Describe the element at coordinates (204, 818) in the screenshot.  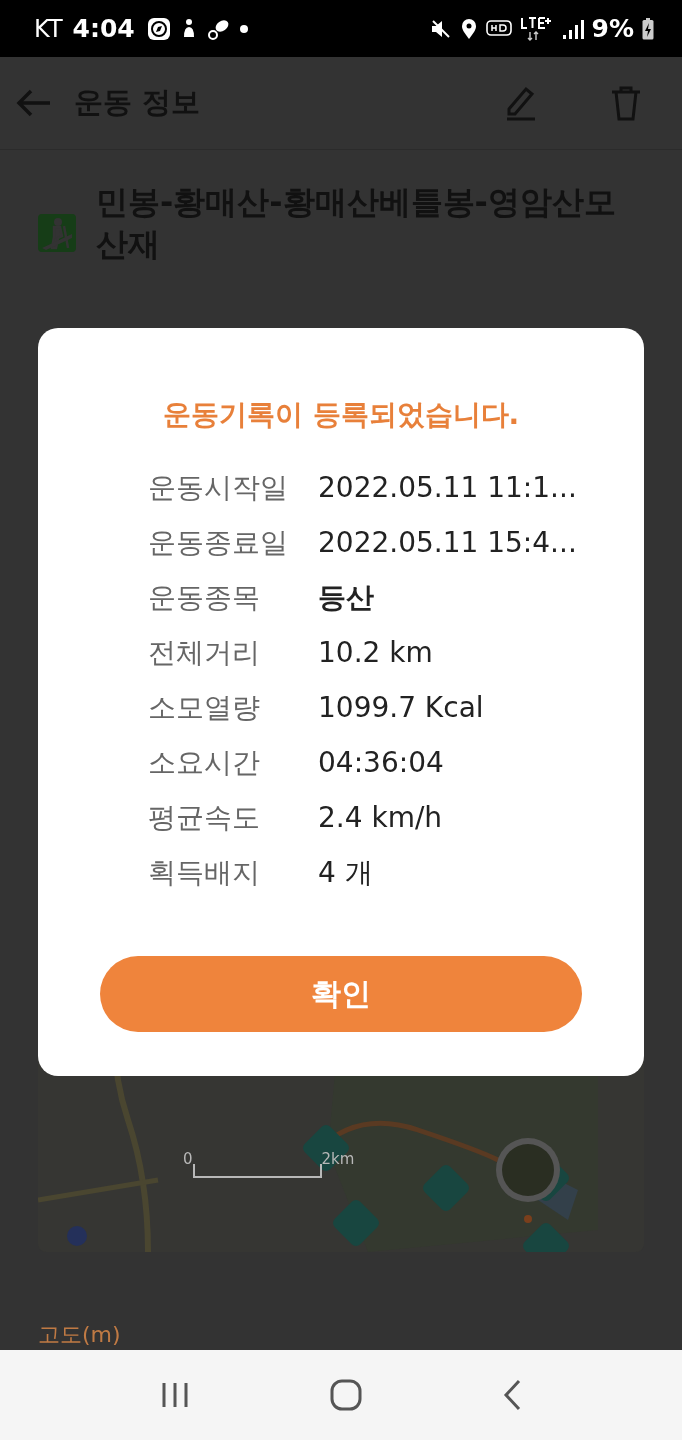
I see `field-label: 평균속도` at that location.